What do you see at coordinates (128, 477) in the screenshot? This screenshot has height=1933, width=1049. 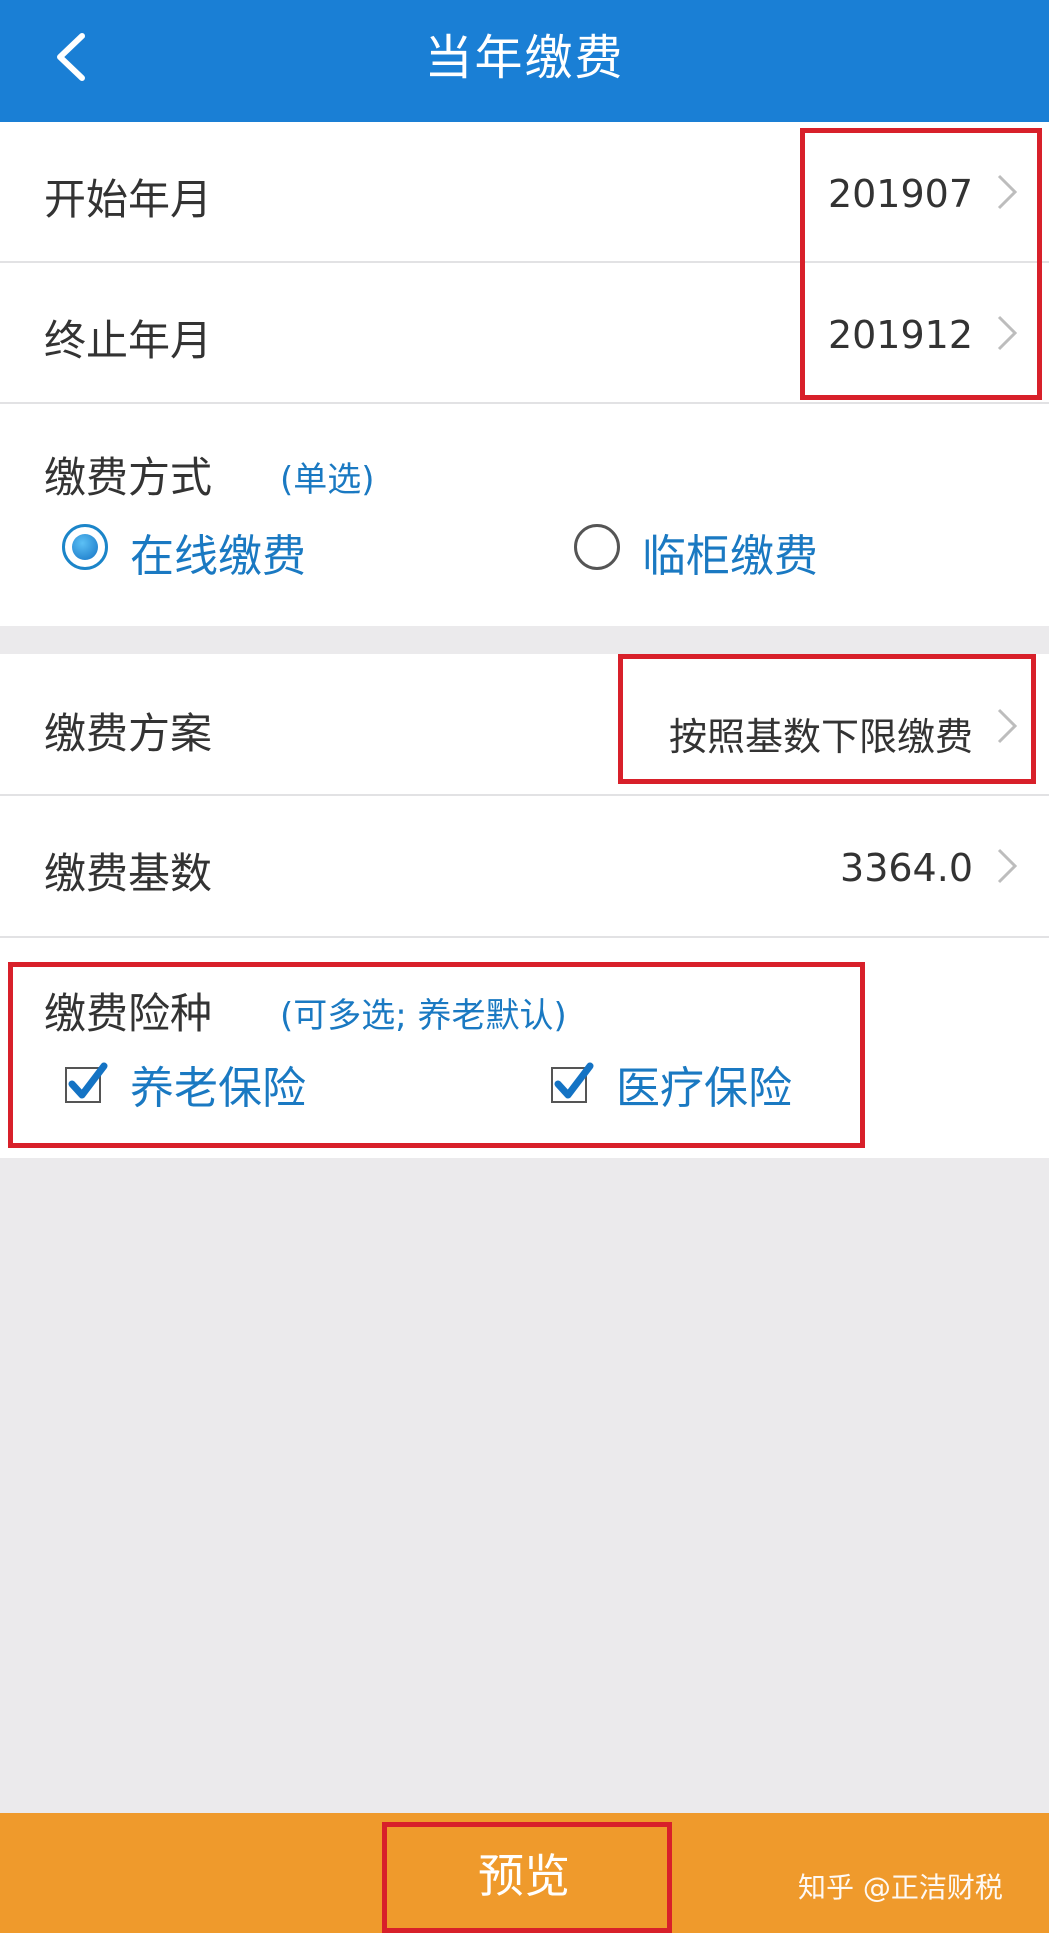 I see `payment-method-label: 缴费方式` at bounding box center [128, 477].